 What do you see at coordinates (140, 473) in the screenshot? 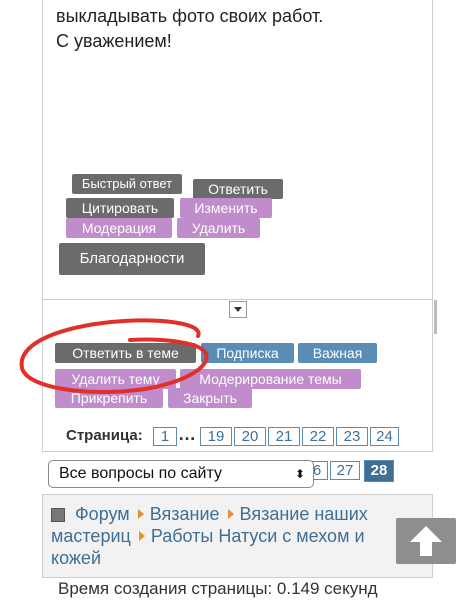
I see `forum-jump-selected: Все вопросы по сайту` at bounding box center [140, 473].